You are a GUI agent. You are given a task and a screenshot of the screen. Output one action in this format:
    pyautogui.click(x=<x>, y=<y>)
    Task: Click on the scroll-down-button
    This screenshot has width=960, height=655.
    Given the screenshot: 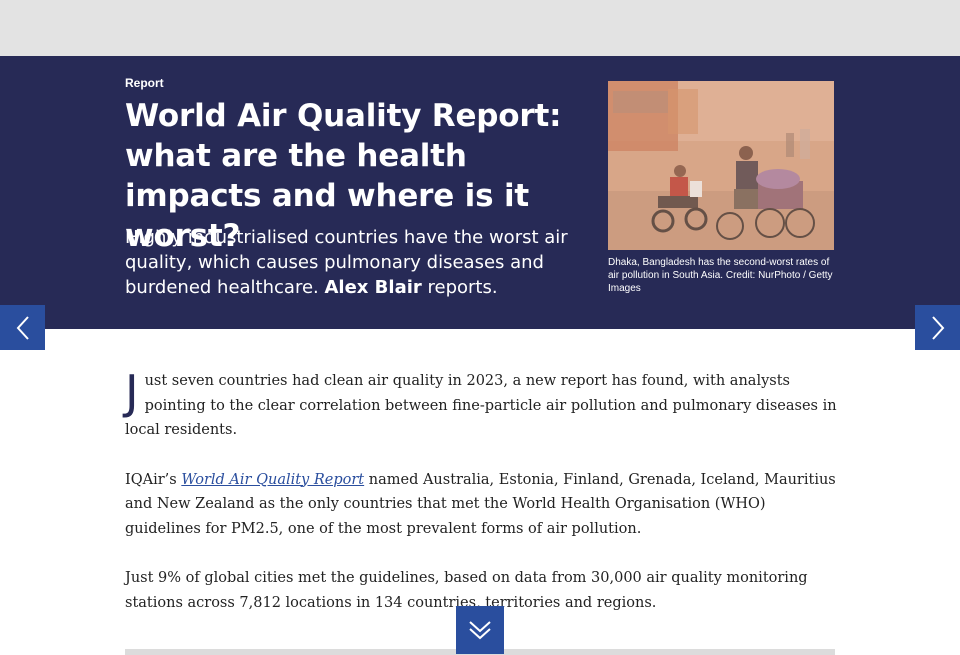 What is the action you would take?
    pyautogui.click(x=480, y=630)
    